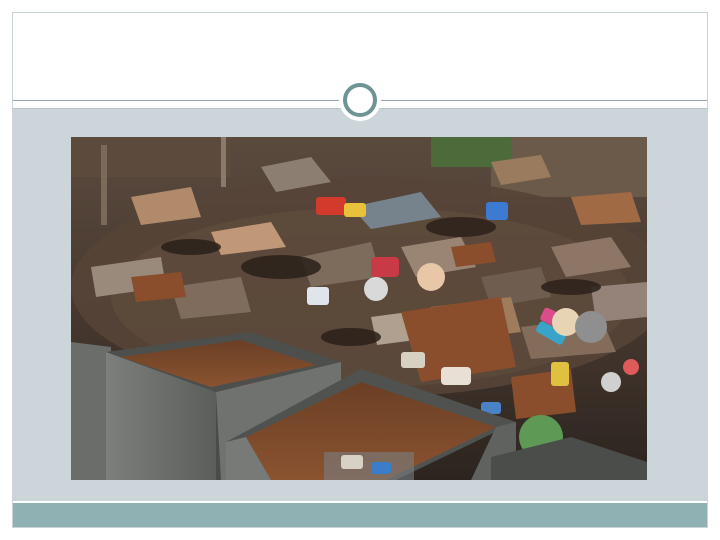  Describe the element at coordinates (360, 515) in the screenshot. I see `footer-bar` at that location.